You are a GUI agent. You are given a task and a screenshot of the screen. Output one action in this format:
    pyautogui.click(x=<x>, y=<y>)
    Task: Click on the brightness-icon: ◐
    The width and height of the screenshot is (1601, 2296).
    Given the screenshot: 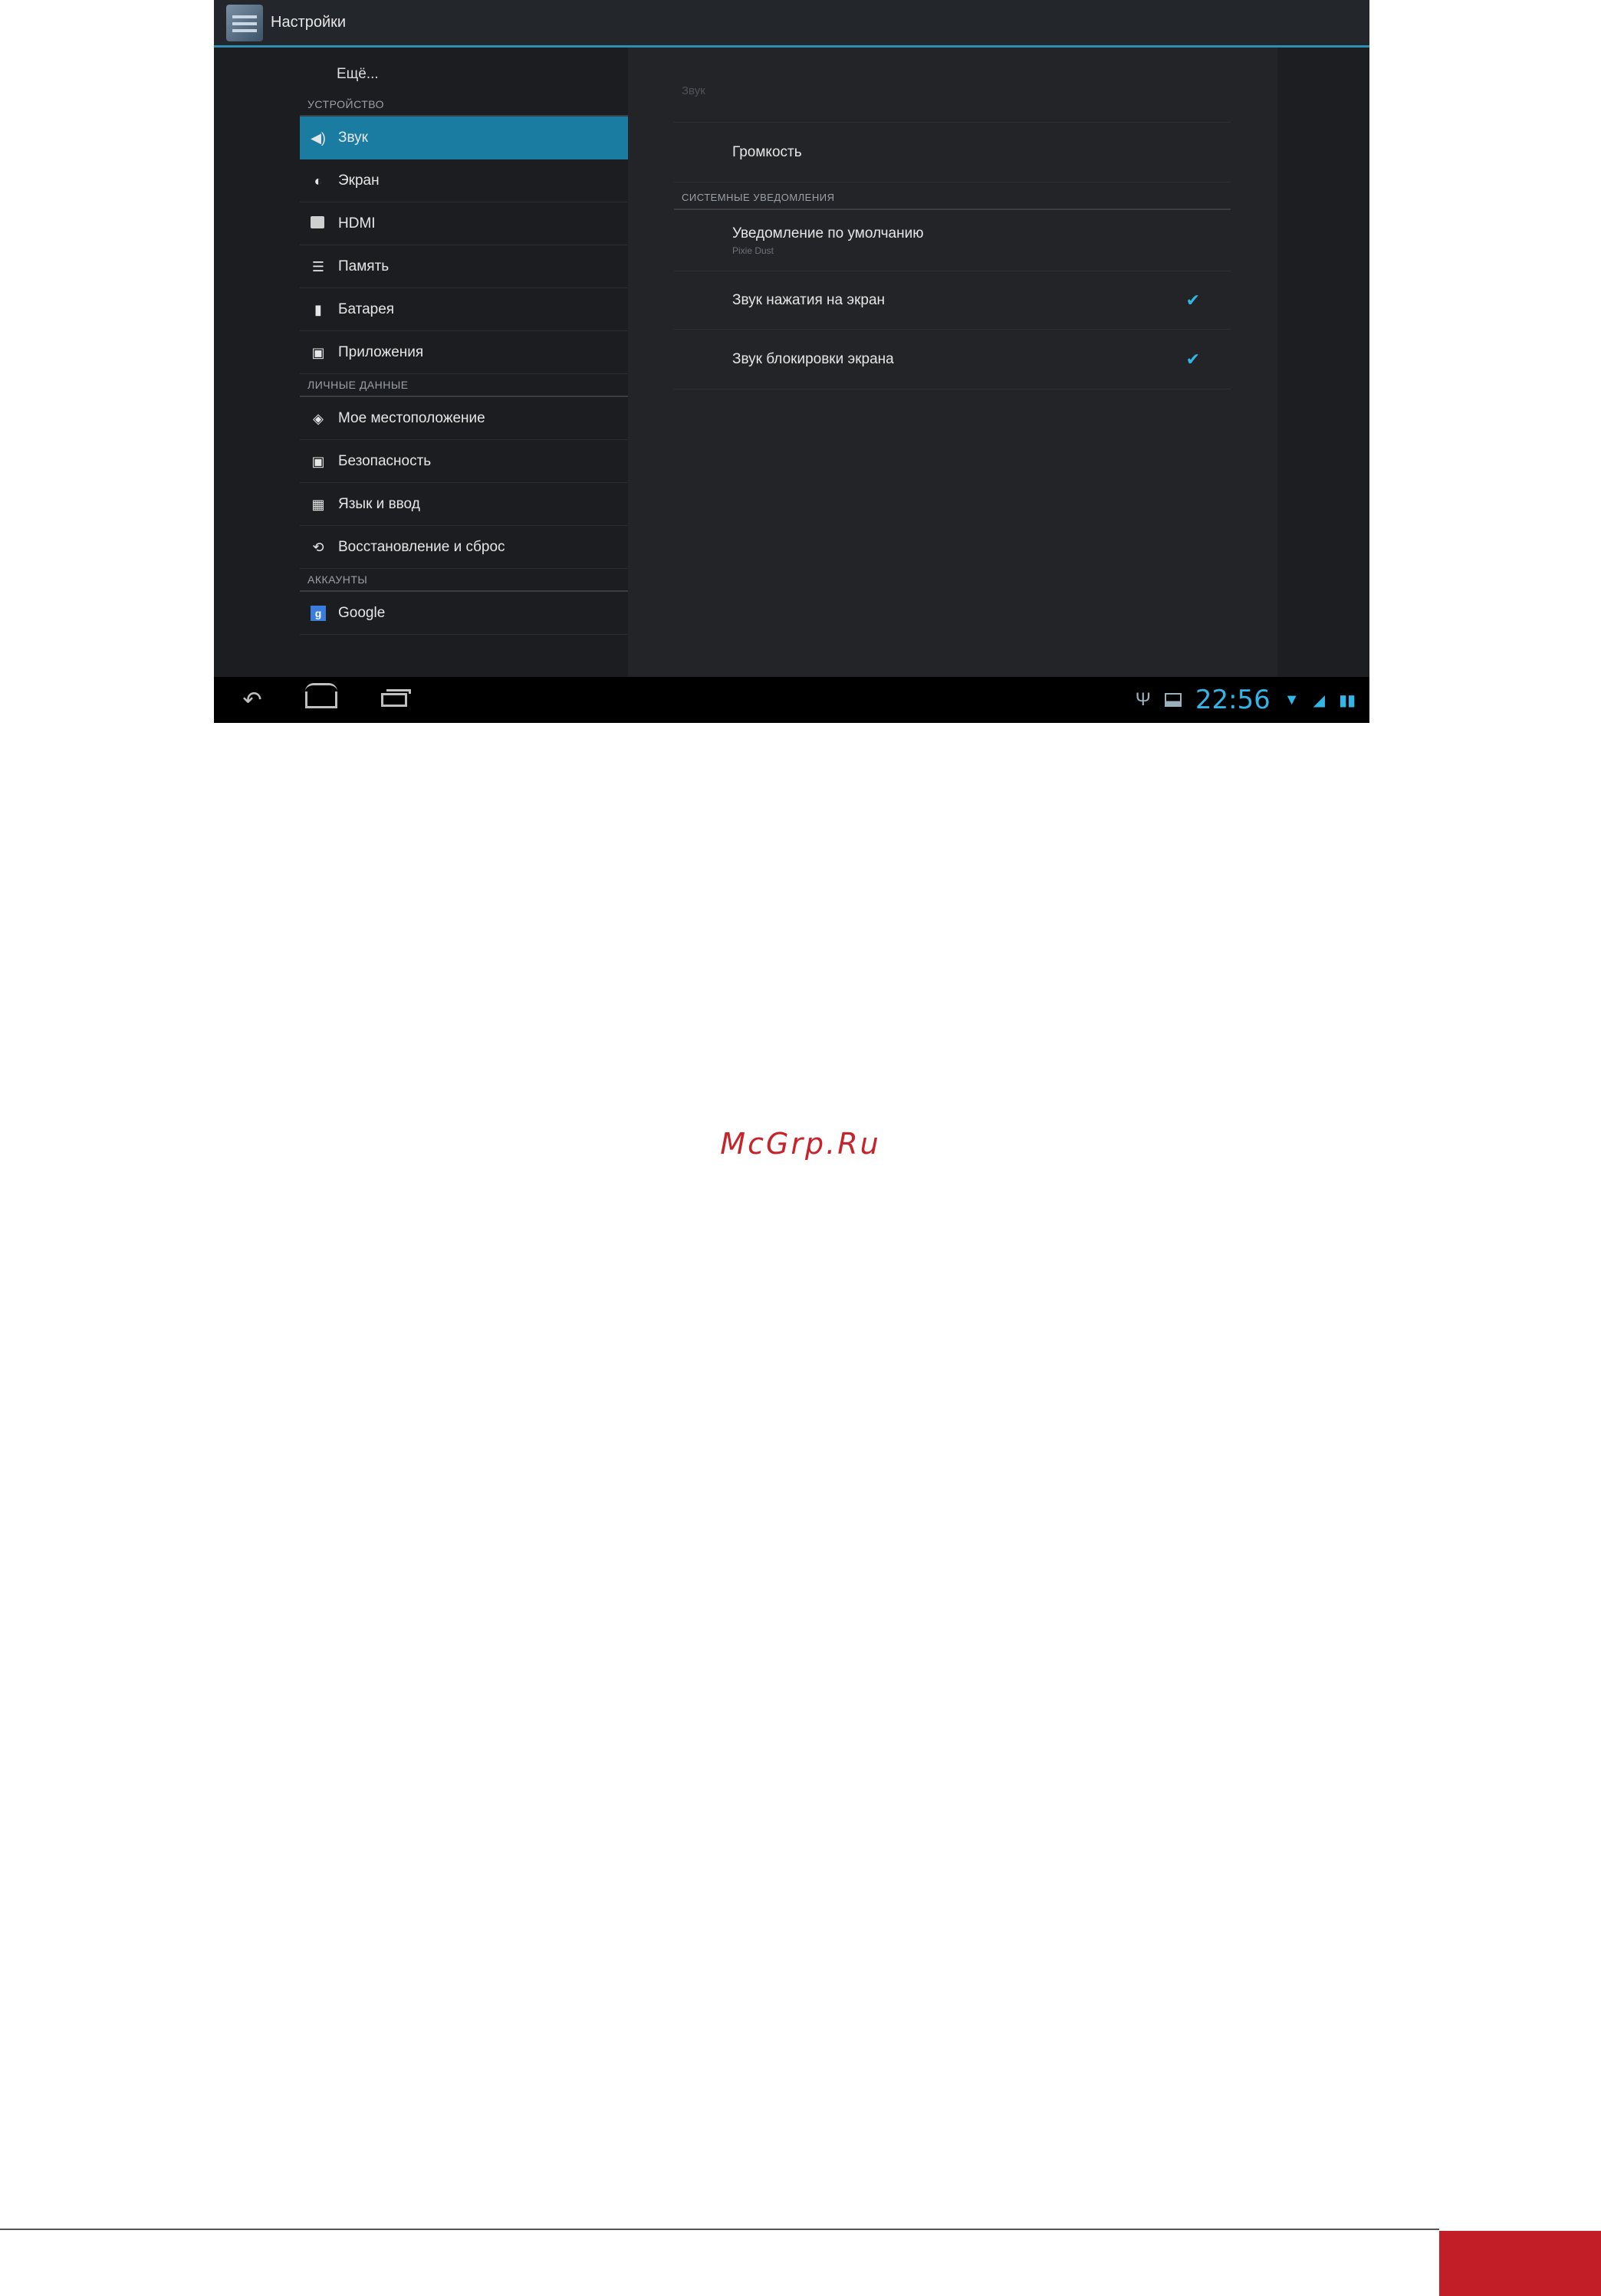 What is the action you would take?
    pyautogui.click(x=318, y=180)
    